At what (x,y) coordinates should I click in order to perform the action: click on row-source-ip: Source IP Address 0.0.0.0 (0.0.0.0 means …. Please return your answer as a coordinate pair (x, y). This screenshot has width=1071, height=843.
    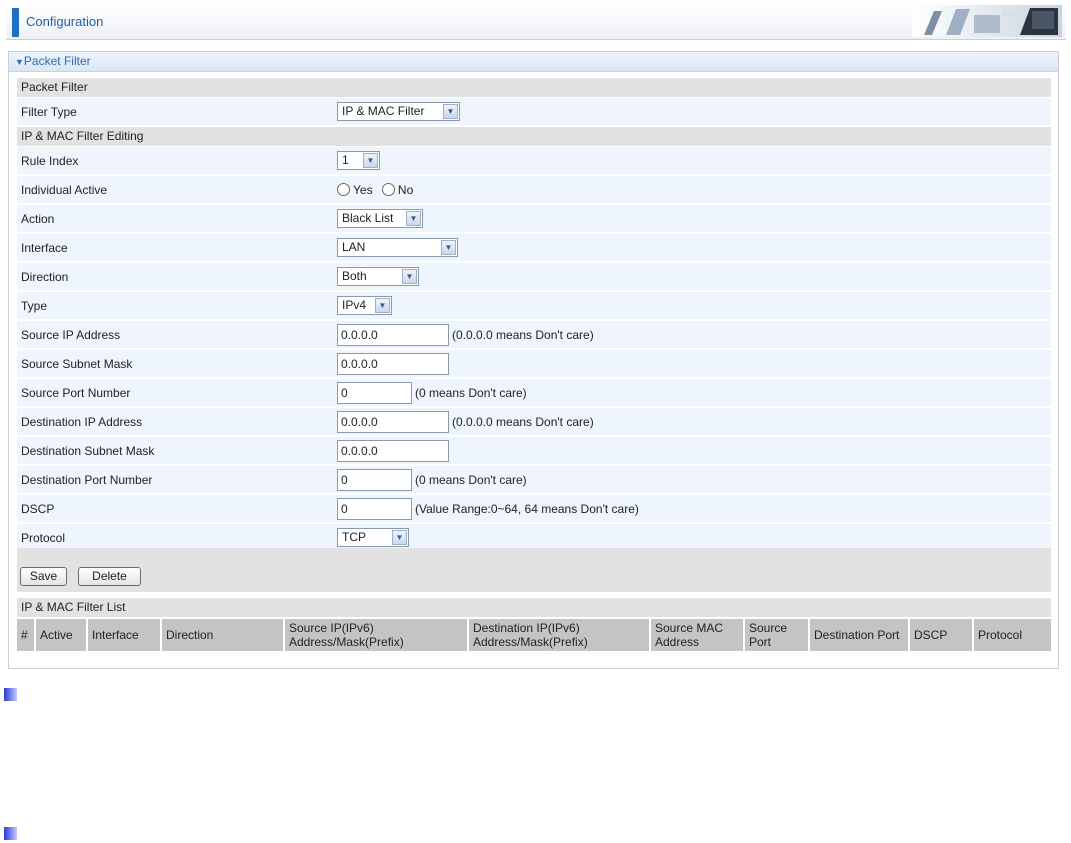
    Looking at the image, I should click on (534, 335).